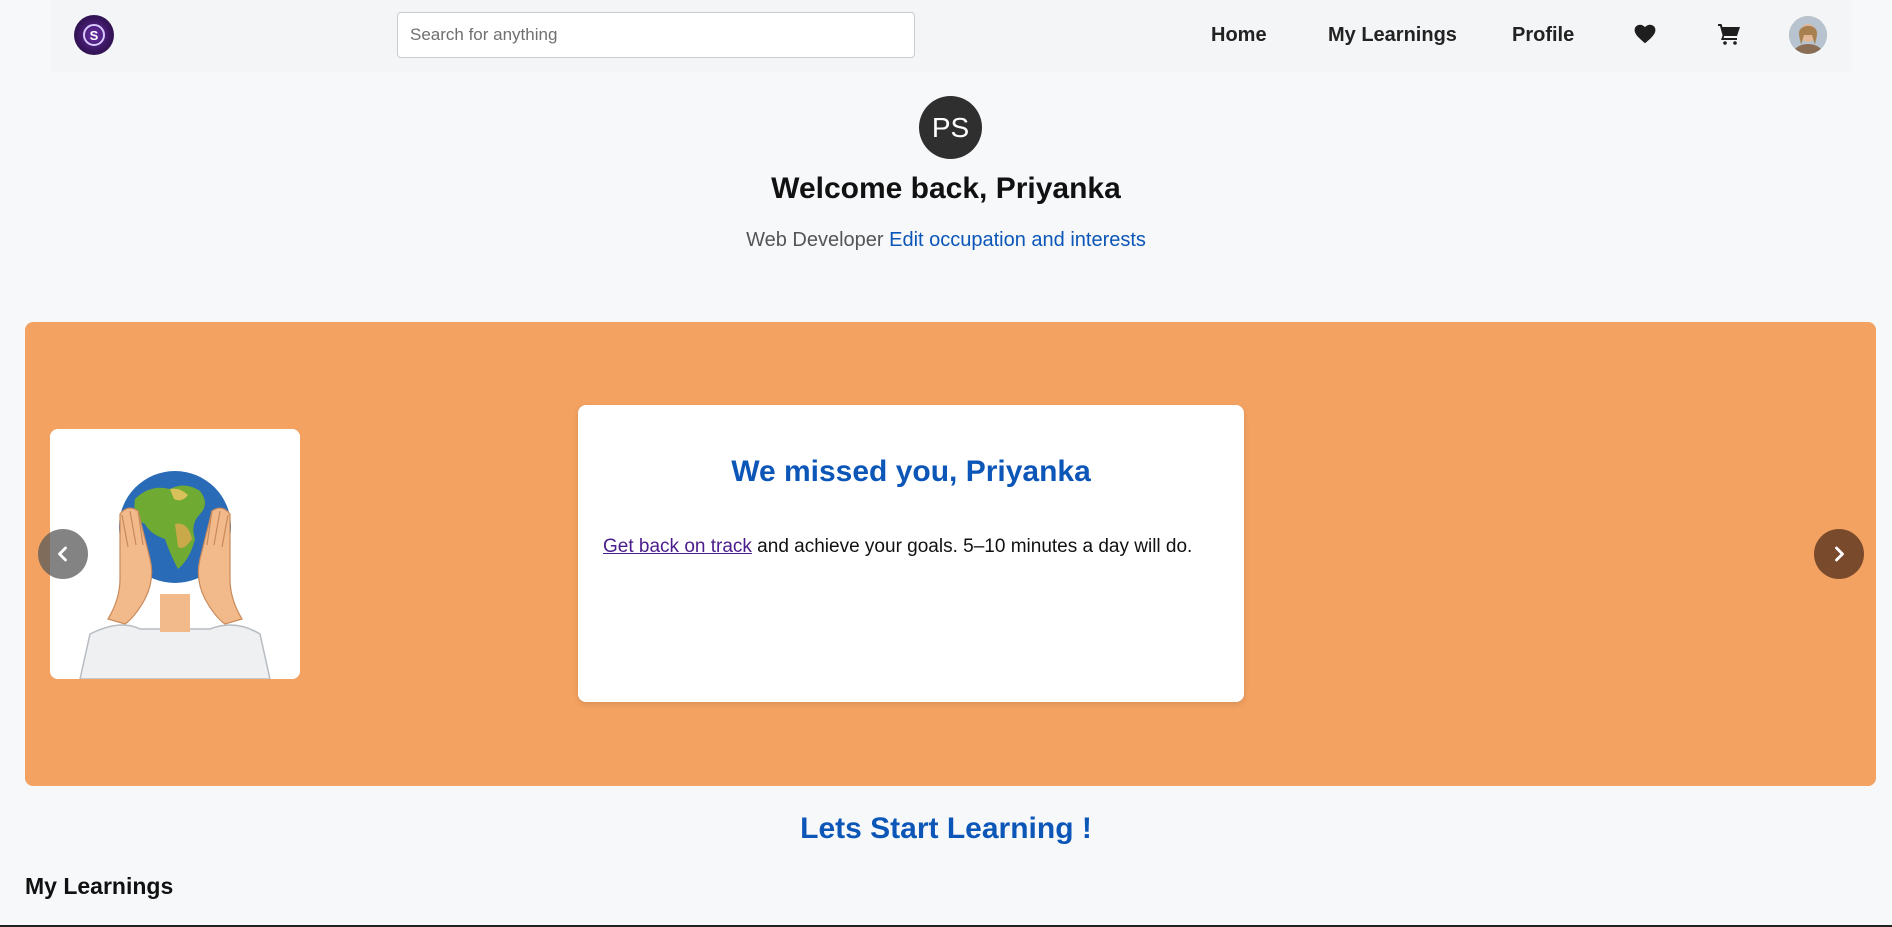  Describe the element at coordinates (1808, 35) in the screenshot. I see `avatar` at that location.